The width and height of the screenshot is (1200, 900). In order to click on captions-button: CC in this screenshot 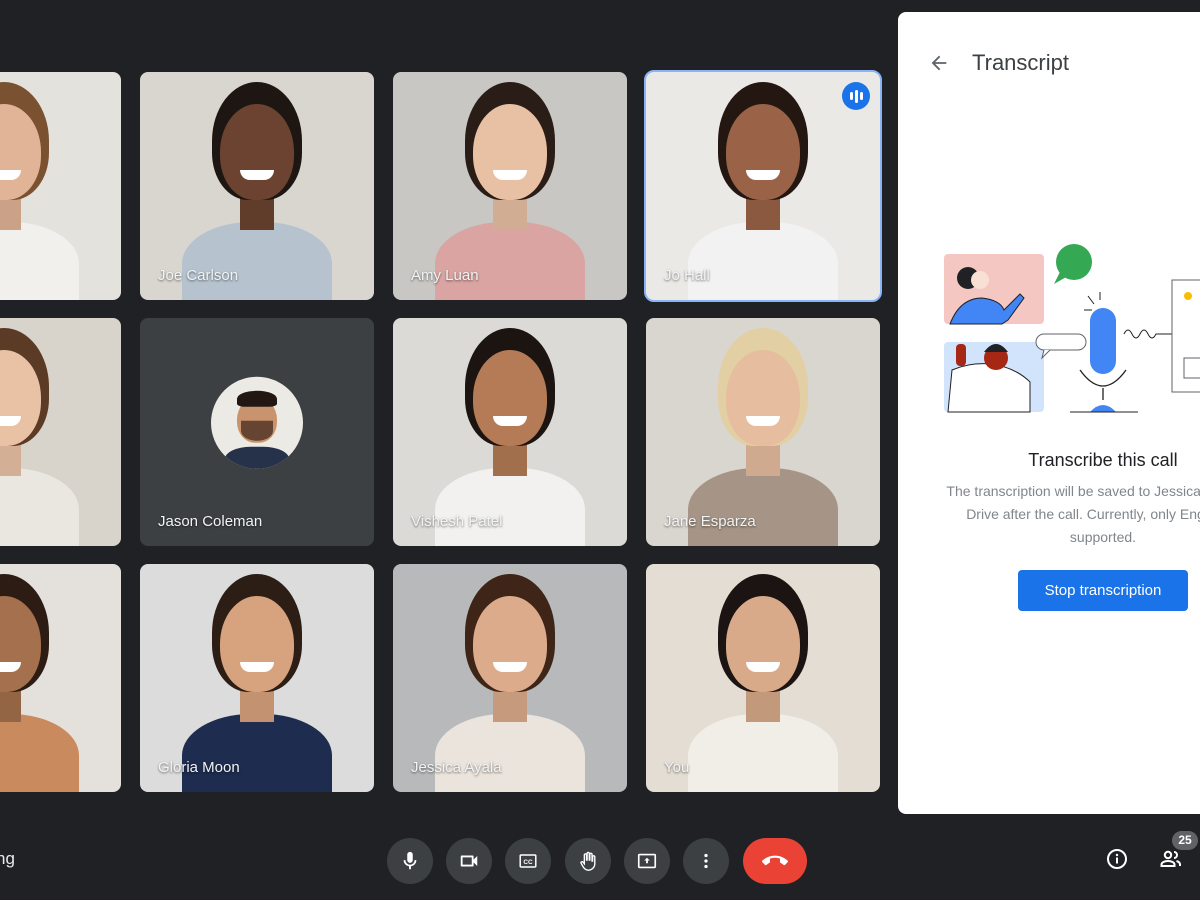, I will do `click(528, 861)`.